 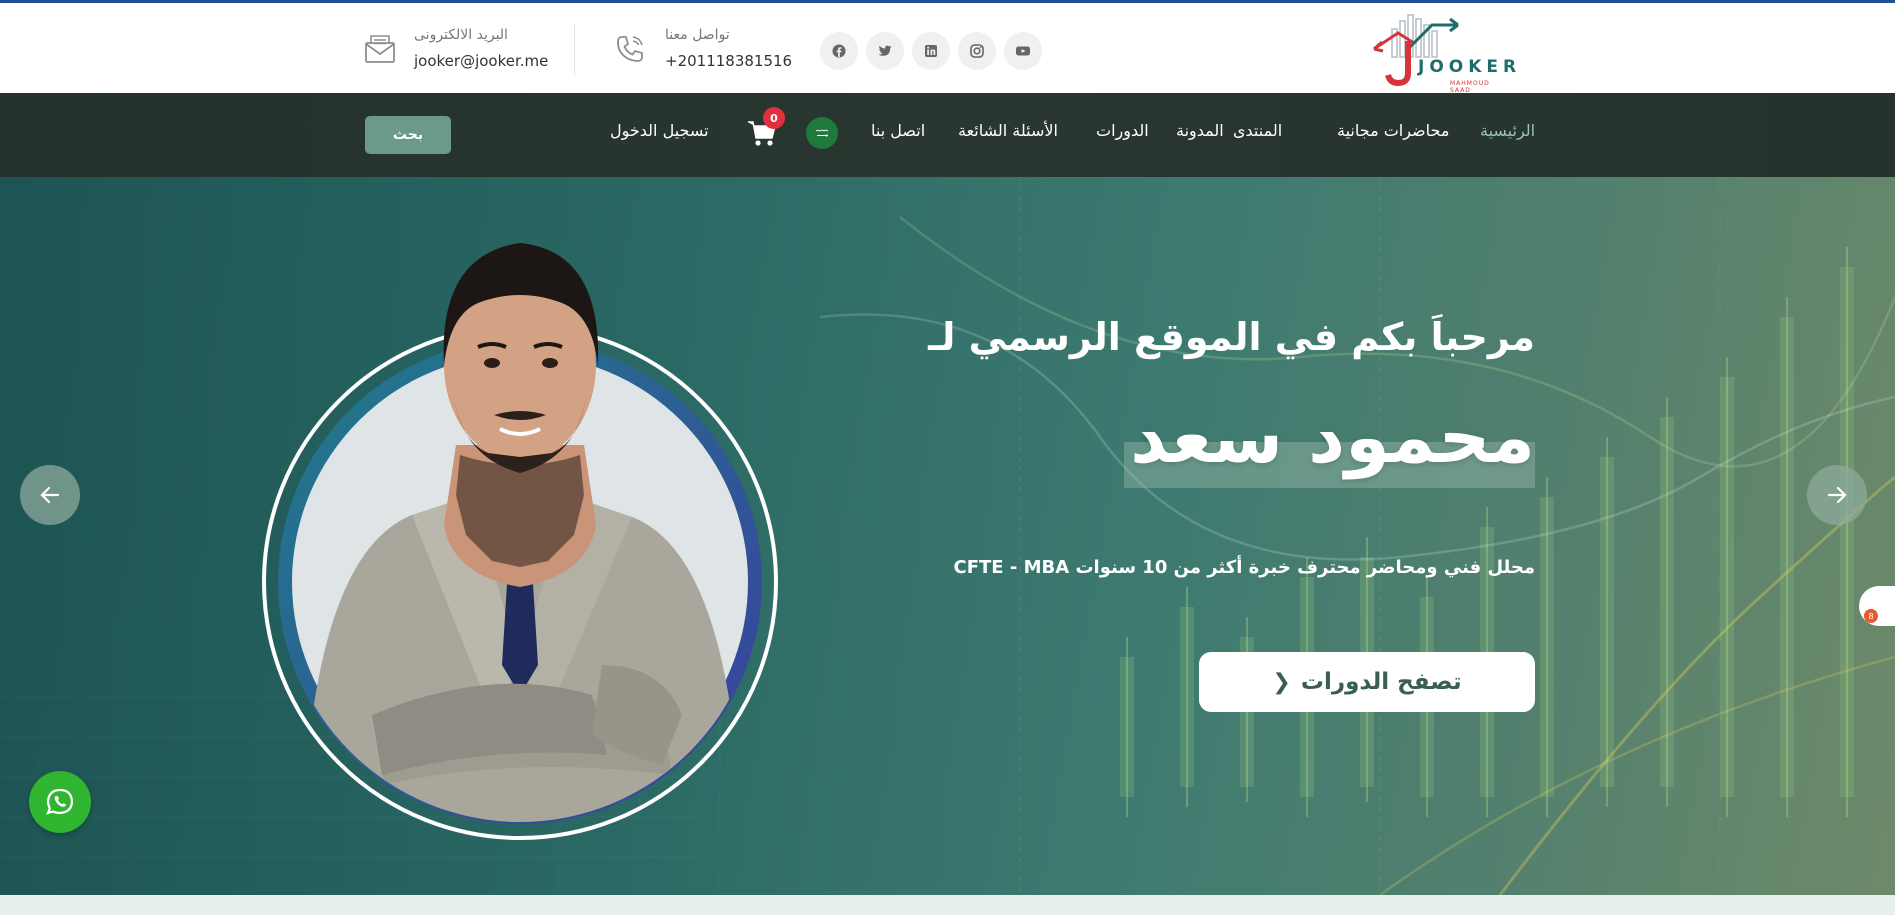 I want to click on search-button: بحث, so click(x=408, y=135).